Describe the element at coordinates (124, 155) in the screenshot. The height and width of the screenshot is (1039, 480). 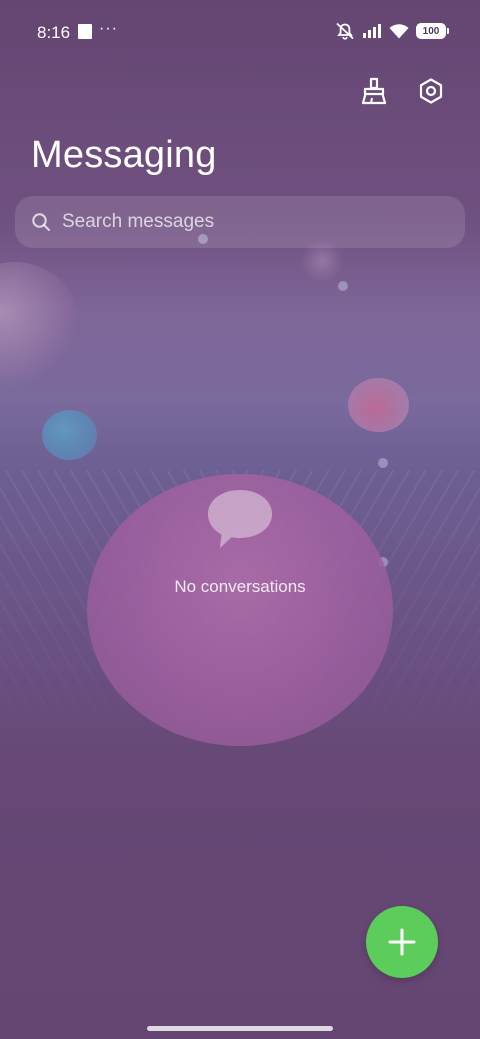
I see `page-title: Messaging` at that location.